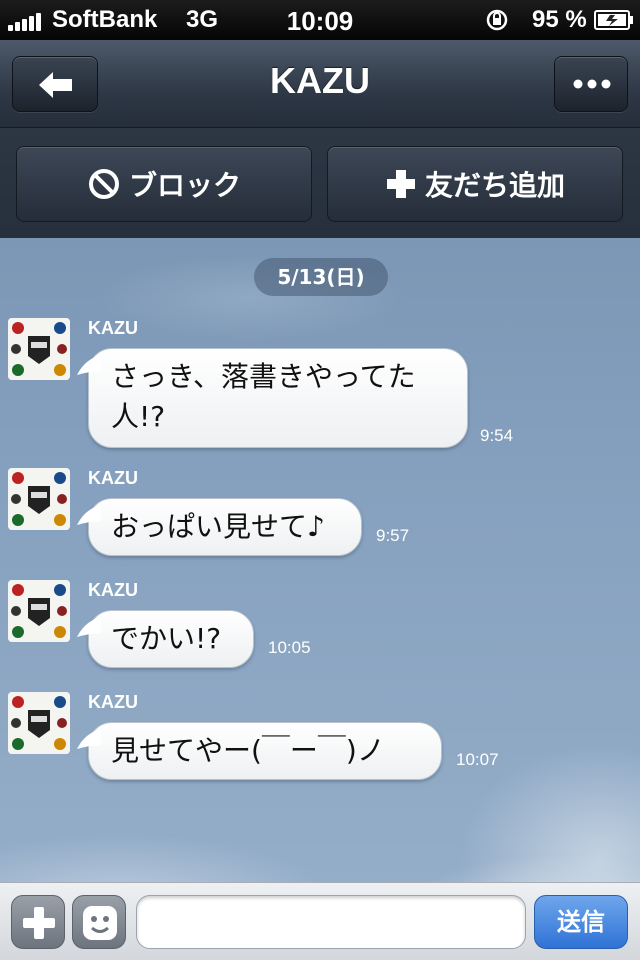  I want to click on rotation-lock-icon, so click(497, 20).